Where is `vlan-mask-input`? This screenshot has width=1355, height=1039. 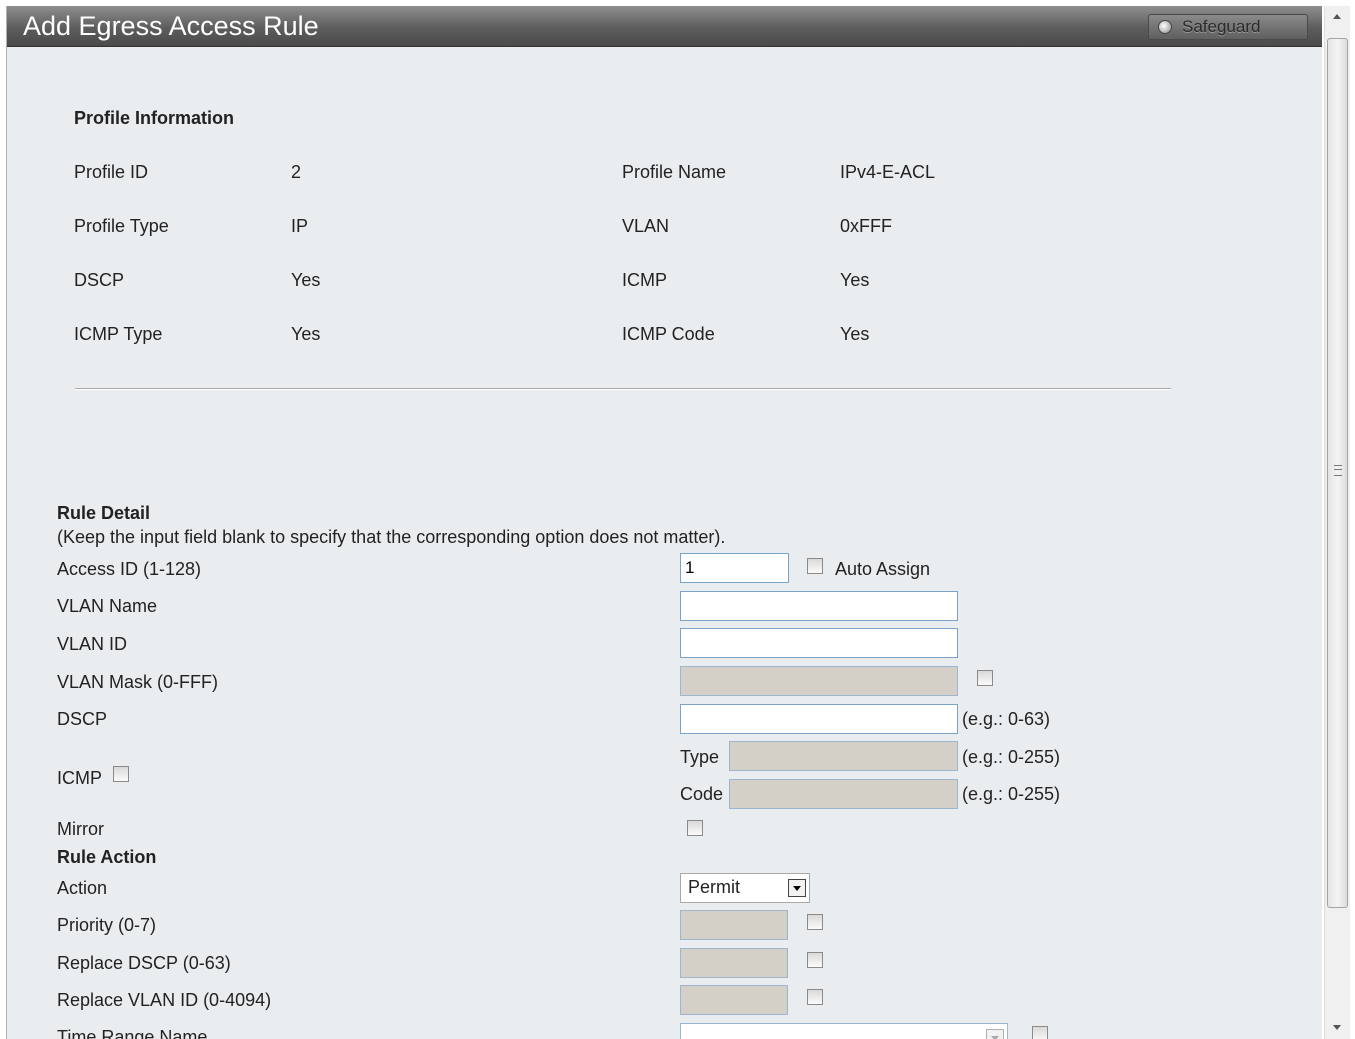 vlan-mask-input is located at coordinates (819, 681).